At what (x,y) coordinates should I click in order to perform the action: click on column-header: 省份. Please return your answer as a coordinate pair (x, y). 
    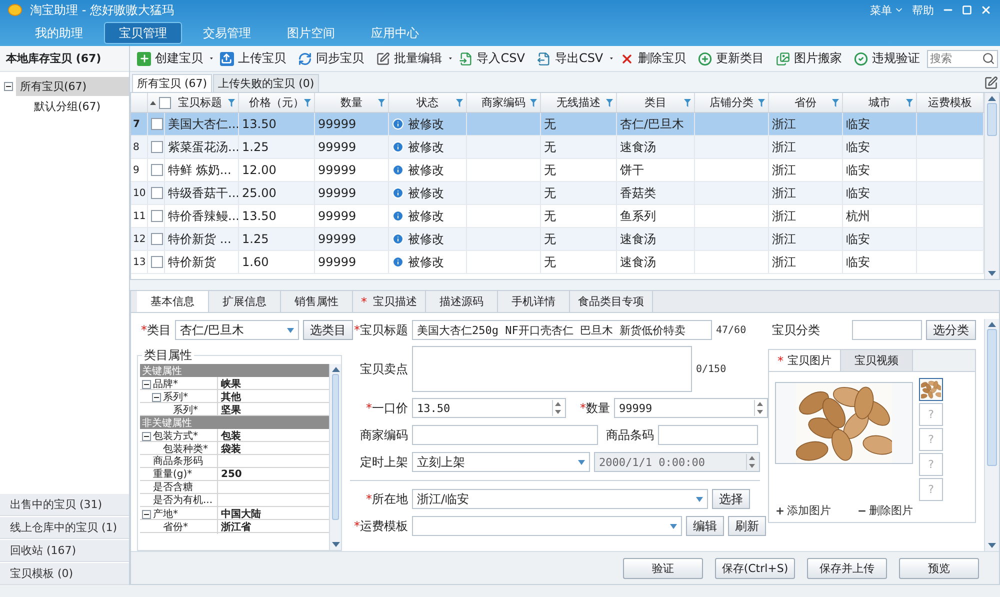
    Looking at the image, I should click on (805, 102).